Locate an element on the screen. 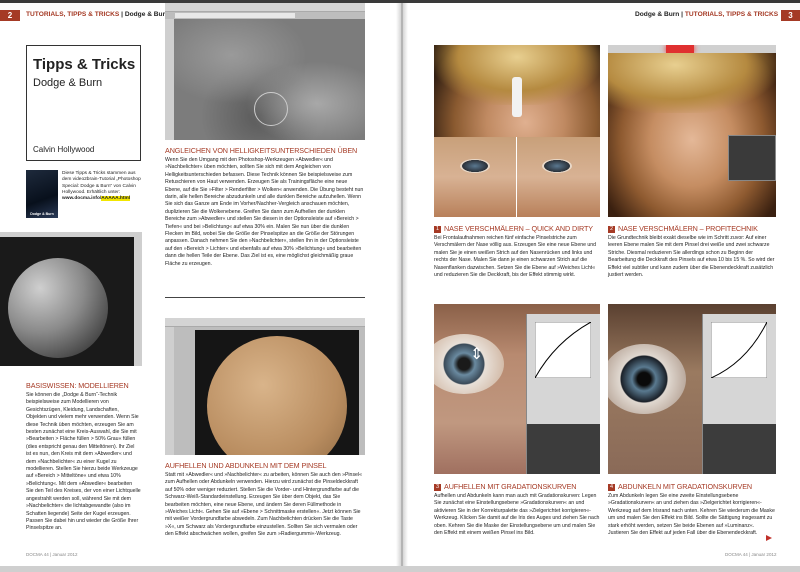 The height and width of the screenshot is (572, 800). canvas is located at coordinates (277, 392).